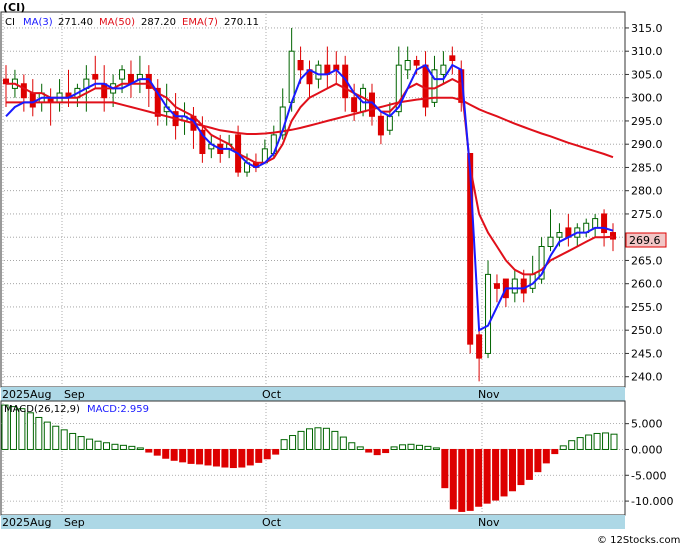 This screenshot has width=680, height=546. What do you see at coordinates (647, 121) in the screenshot?
I see `price-tick-label: 295.0` at bounding box center [647, 121].